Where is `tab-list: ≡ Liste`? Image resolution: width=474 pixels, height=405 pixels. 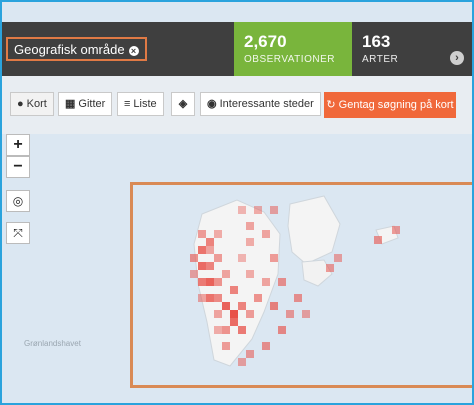 tab-list: ≡ Liste is located at coordinates (140, 104).